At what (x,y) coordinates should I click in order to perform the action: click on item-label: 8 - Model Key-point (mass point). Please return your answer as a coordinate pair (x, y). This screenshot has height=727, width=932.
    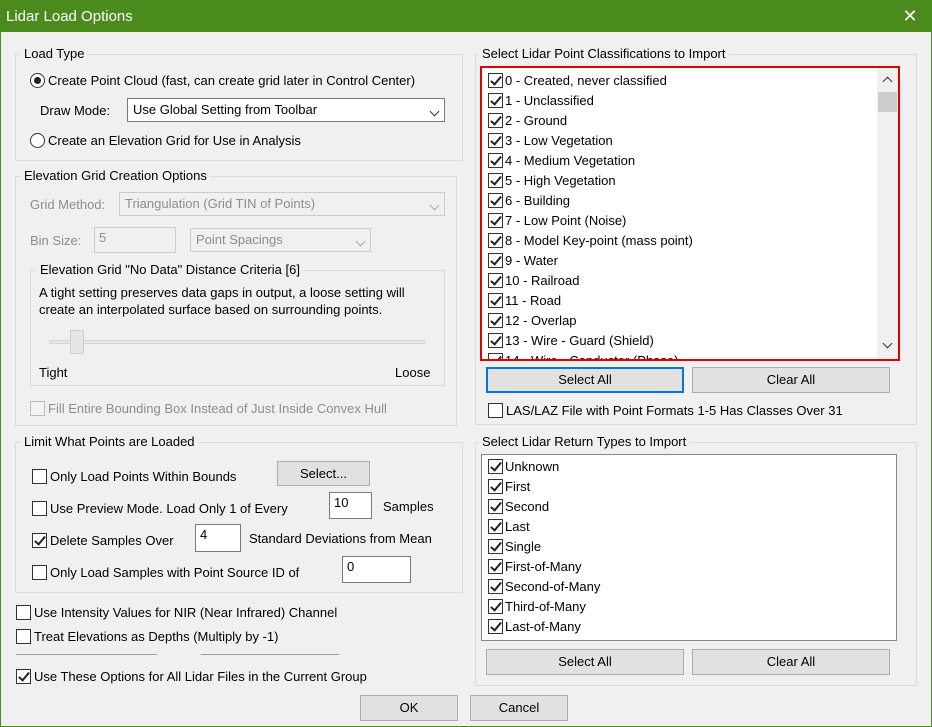
    Looking at the image, I should click on (599, 240).